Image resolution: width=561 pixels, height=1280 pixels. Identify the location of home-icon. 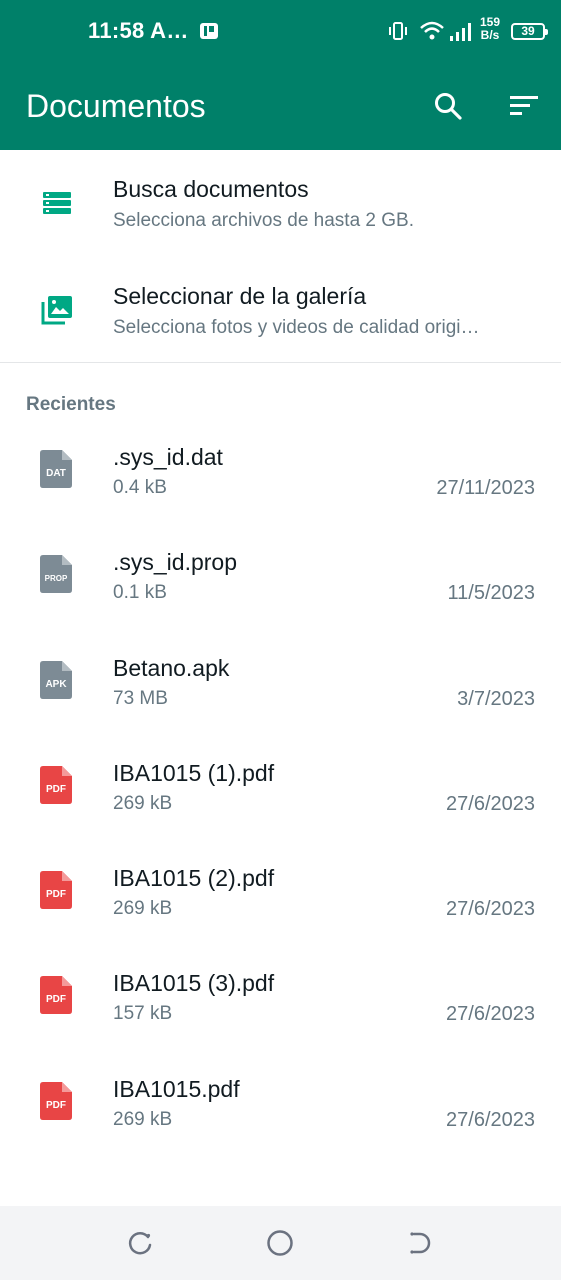
(280, 1243).